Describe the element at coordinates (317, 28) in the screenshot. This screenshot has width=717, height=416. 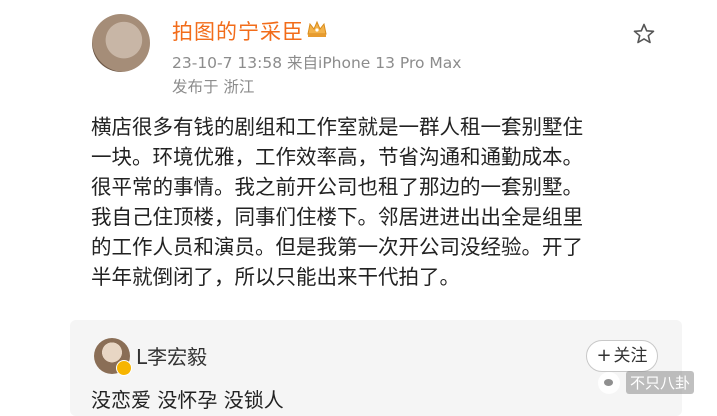
I see `crown-icon` at that location.